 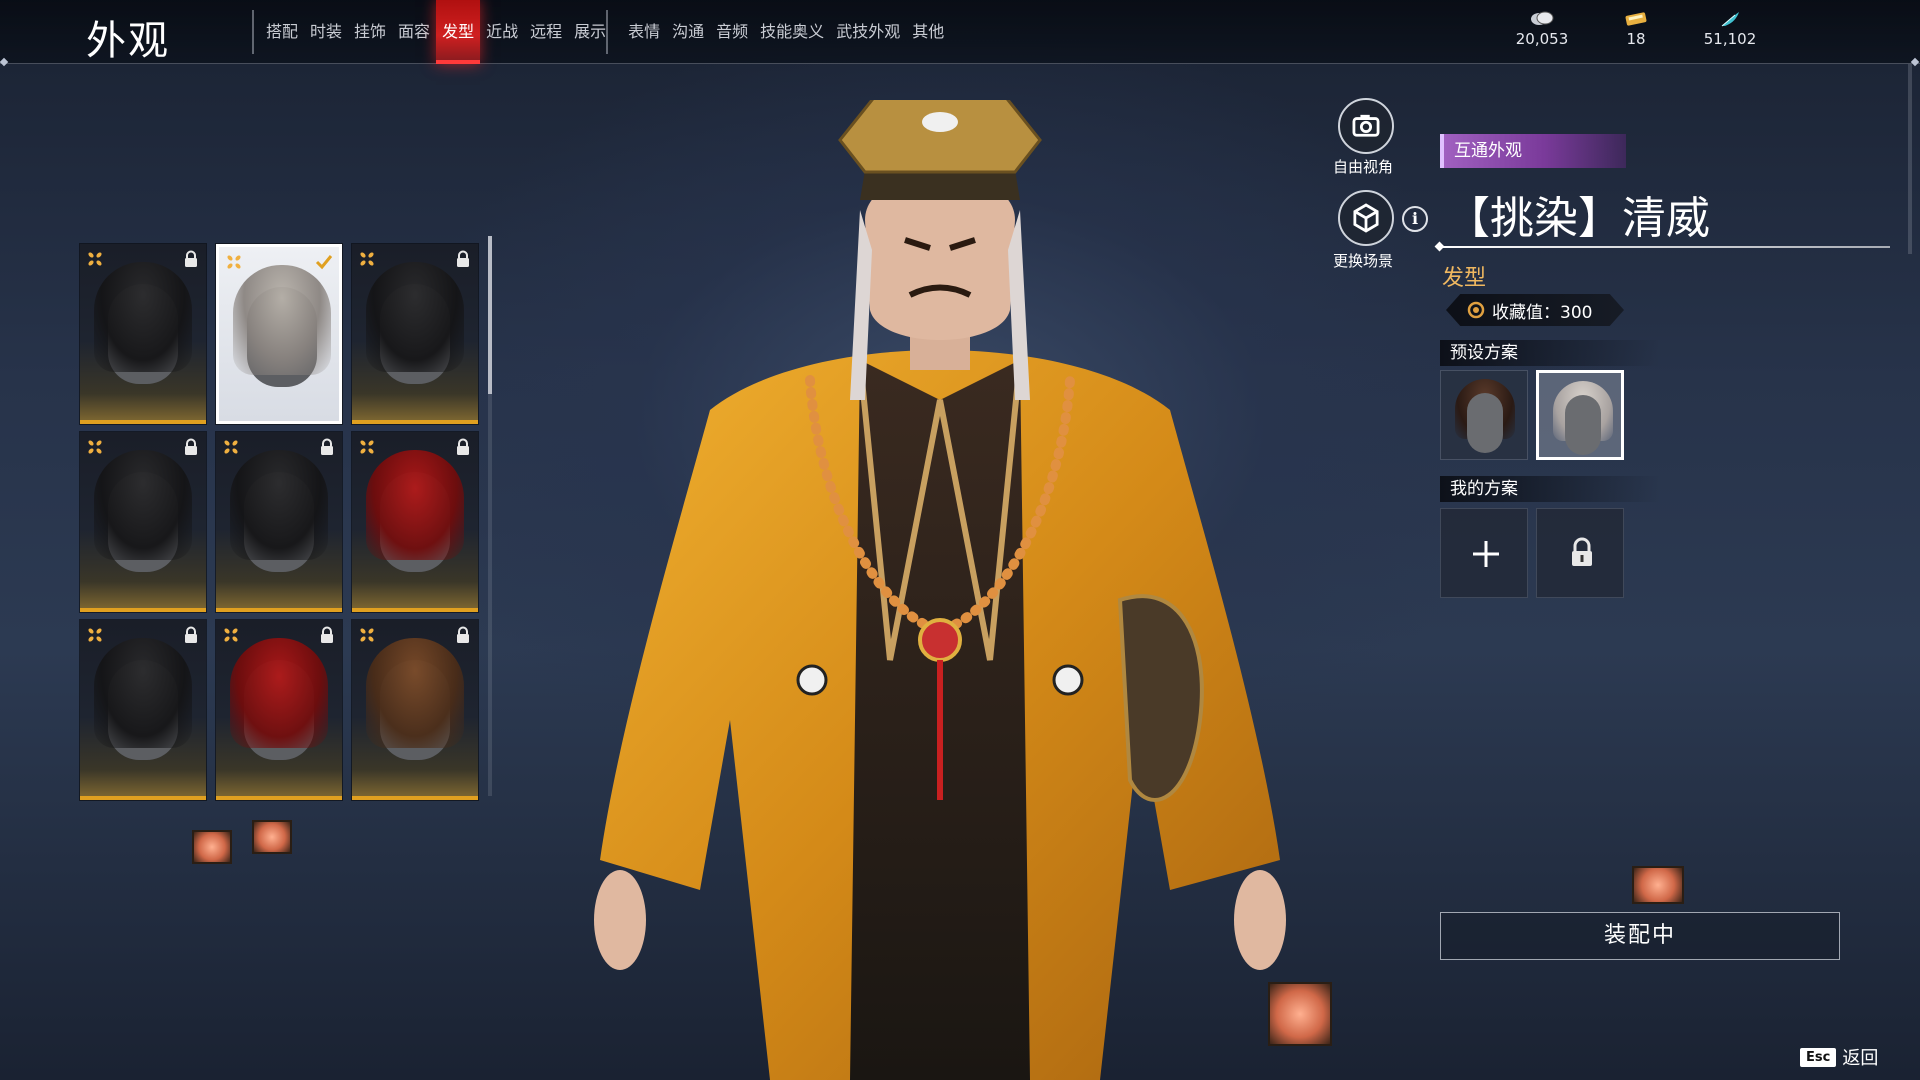 What do you see at coordinates (1542, 29) in the screenshot?
I see `currency-coins: 20,053` at bounding box center [1542, 29].